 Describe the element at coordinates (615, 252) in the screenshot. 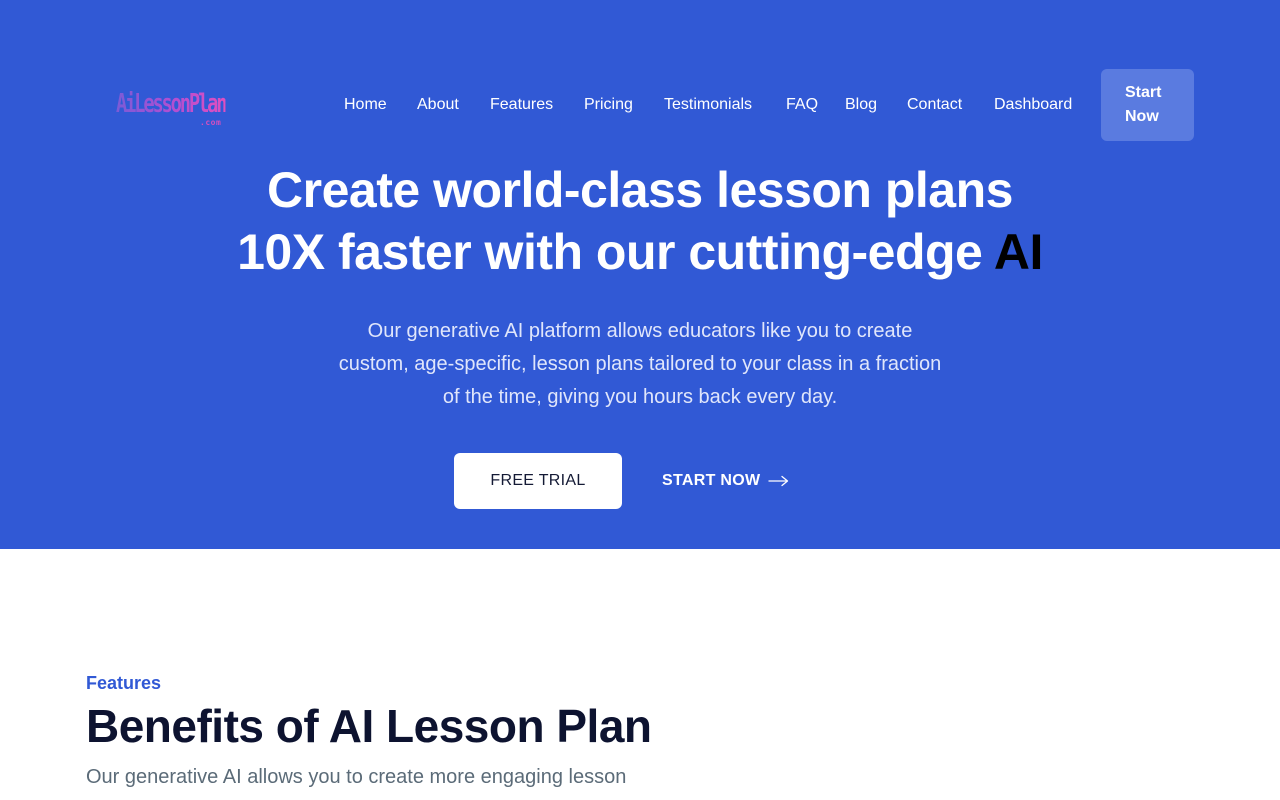

I see `hero-headline-line2-main: 10X faster with our cutting-edge` at that location.